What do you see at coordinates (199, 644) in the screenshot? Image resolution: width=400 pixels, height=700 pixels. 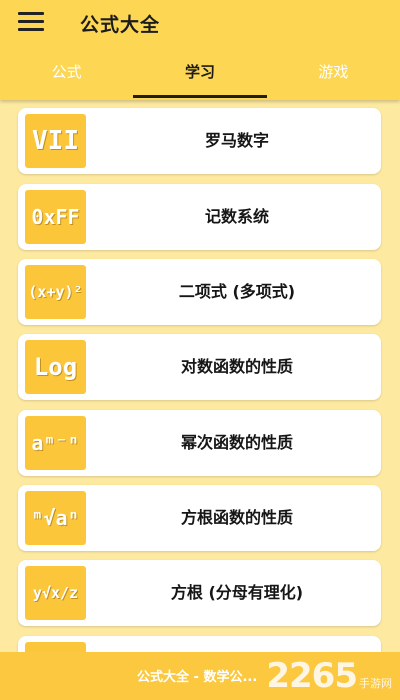 I see `list-item-partial` at bounding box center [199, 644].